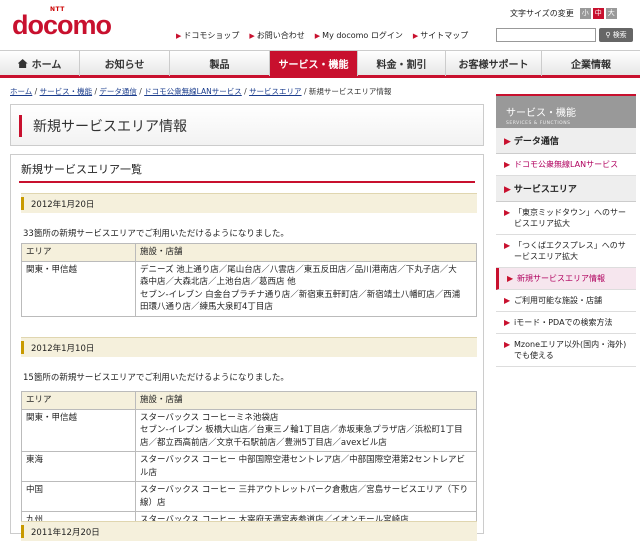  What do you see at coordinates (247, 125) in the screenshot?
I see `page-title-box: 新規サービスエリア情報` at bounding box center [247, 125].